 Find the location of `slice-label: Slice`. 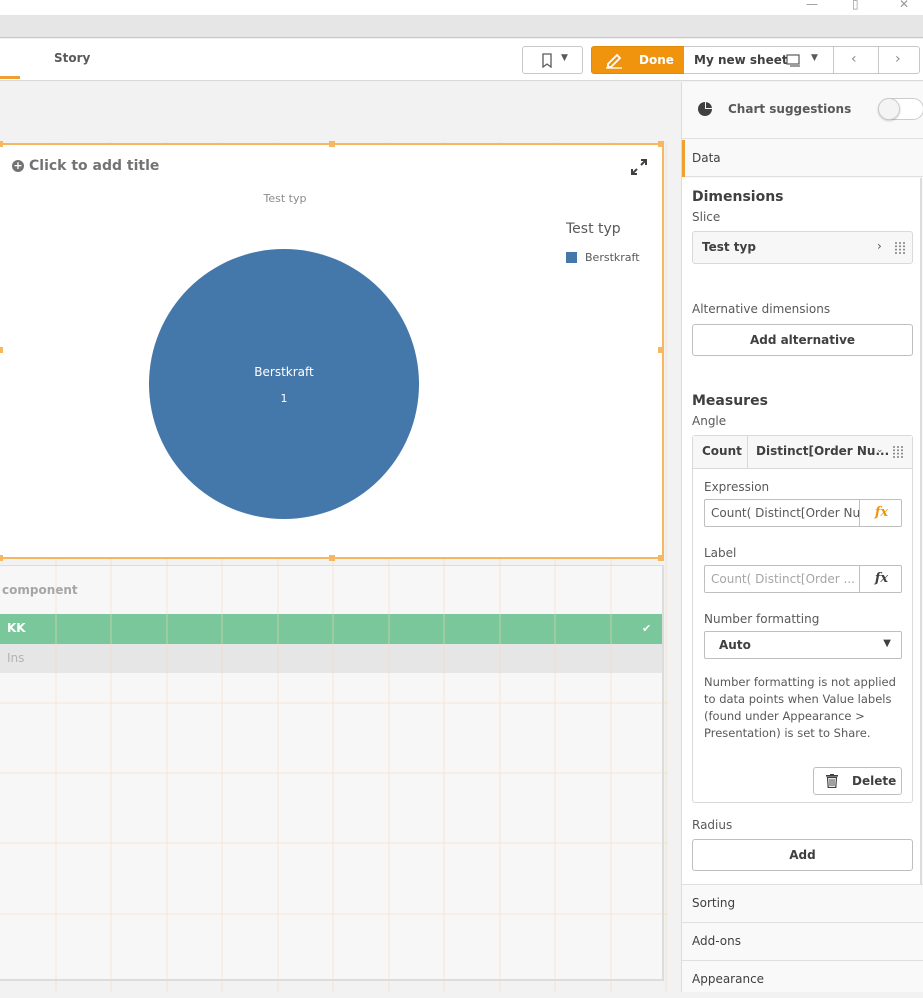

slice-label: Slice is located at coordinates (706, 217).